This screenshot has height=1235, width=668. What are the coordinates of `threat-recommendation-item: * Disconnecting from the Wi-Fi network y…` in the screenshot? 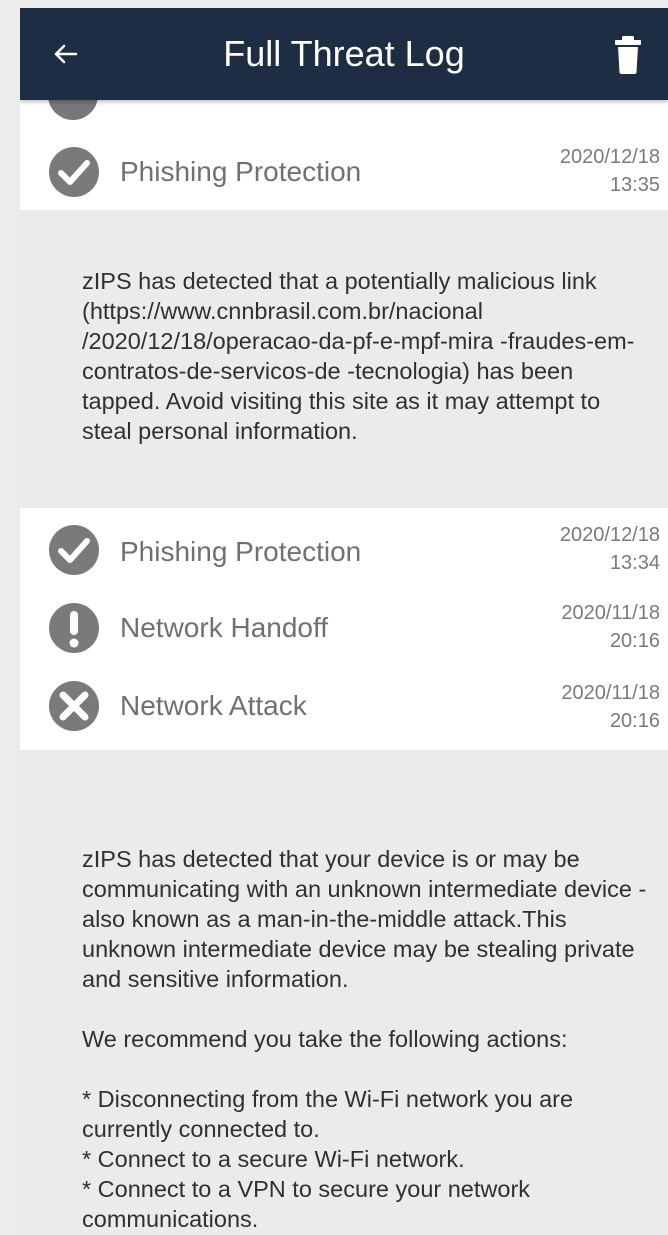 It's located at (328, 1114).